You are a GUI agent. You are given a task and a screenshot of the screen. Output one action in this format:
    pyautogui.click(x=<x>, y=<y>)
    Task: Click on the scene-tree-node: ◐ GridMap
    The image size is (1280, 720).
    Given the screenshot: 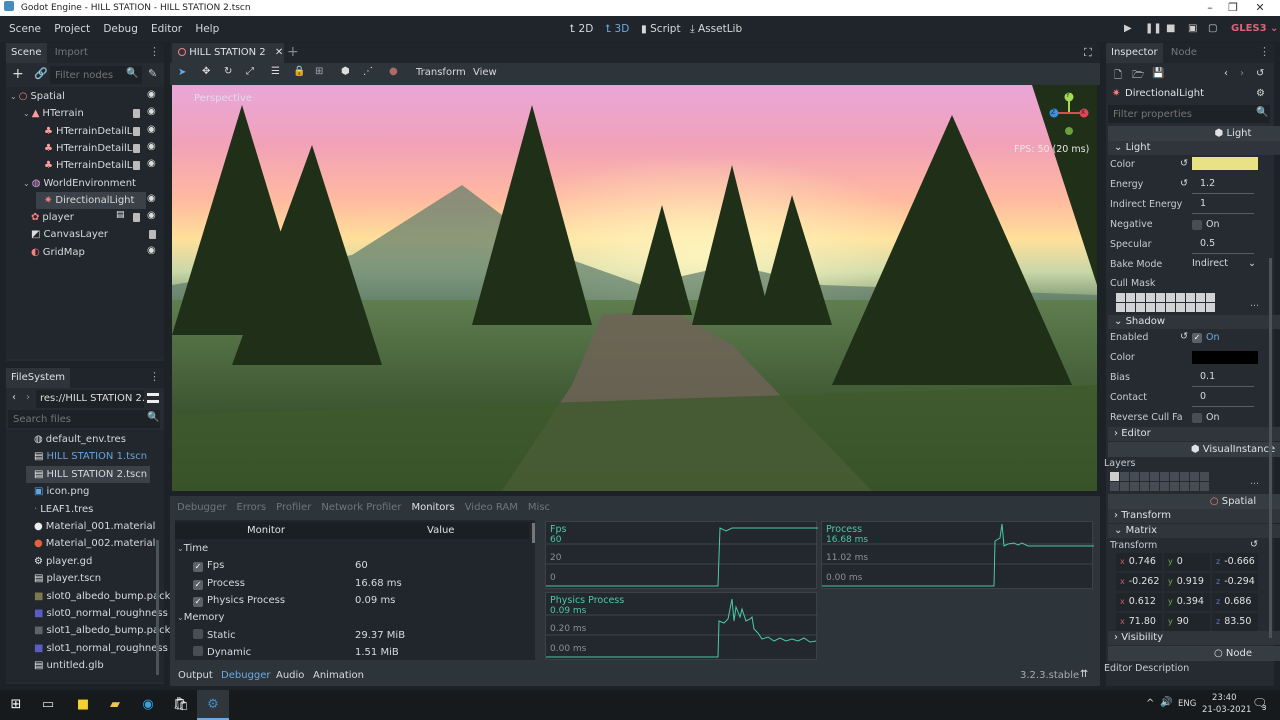 What is the action you would take?
    pyautogui.click(x=54, y=252)
    